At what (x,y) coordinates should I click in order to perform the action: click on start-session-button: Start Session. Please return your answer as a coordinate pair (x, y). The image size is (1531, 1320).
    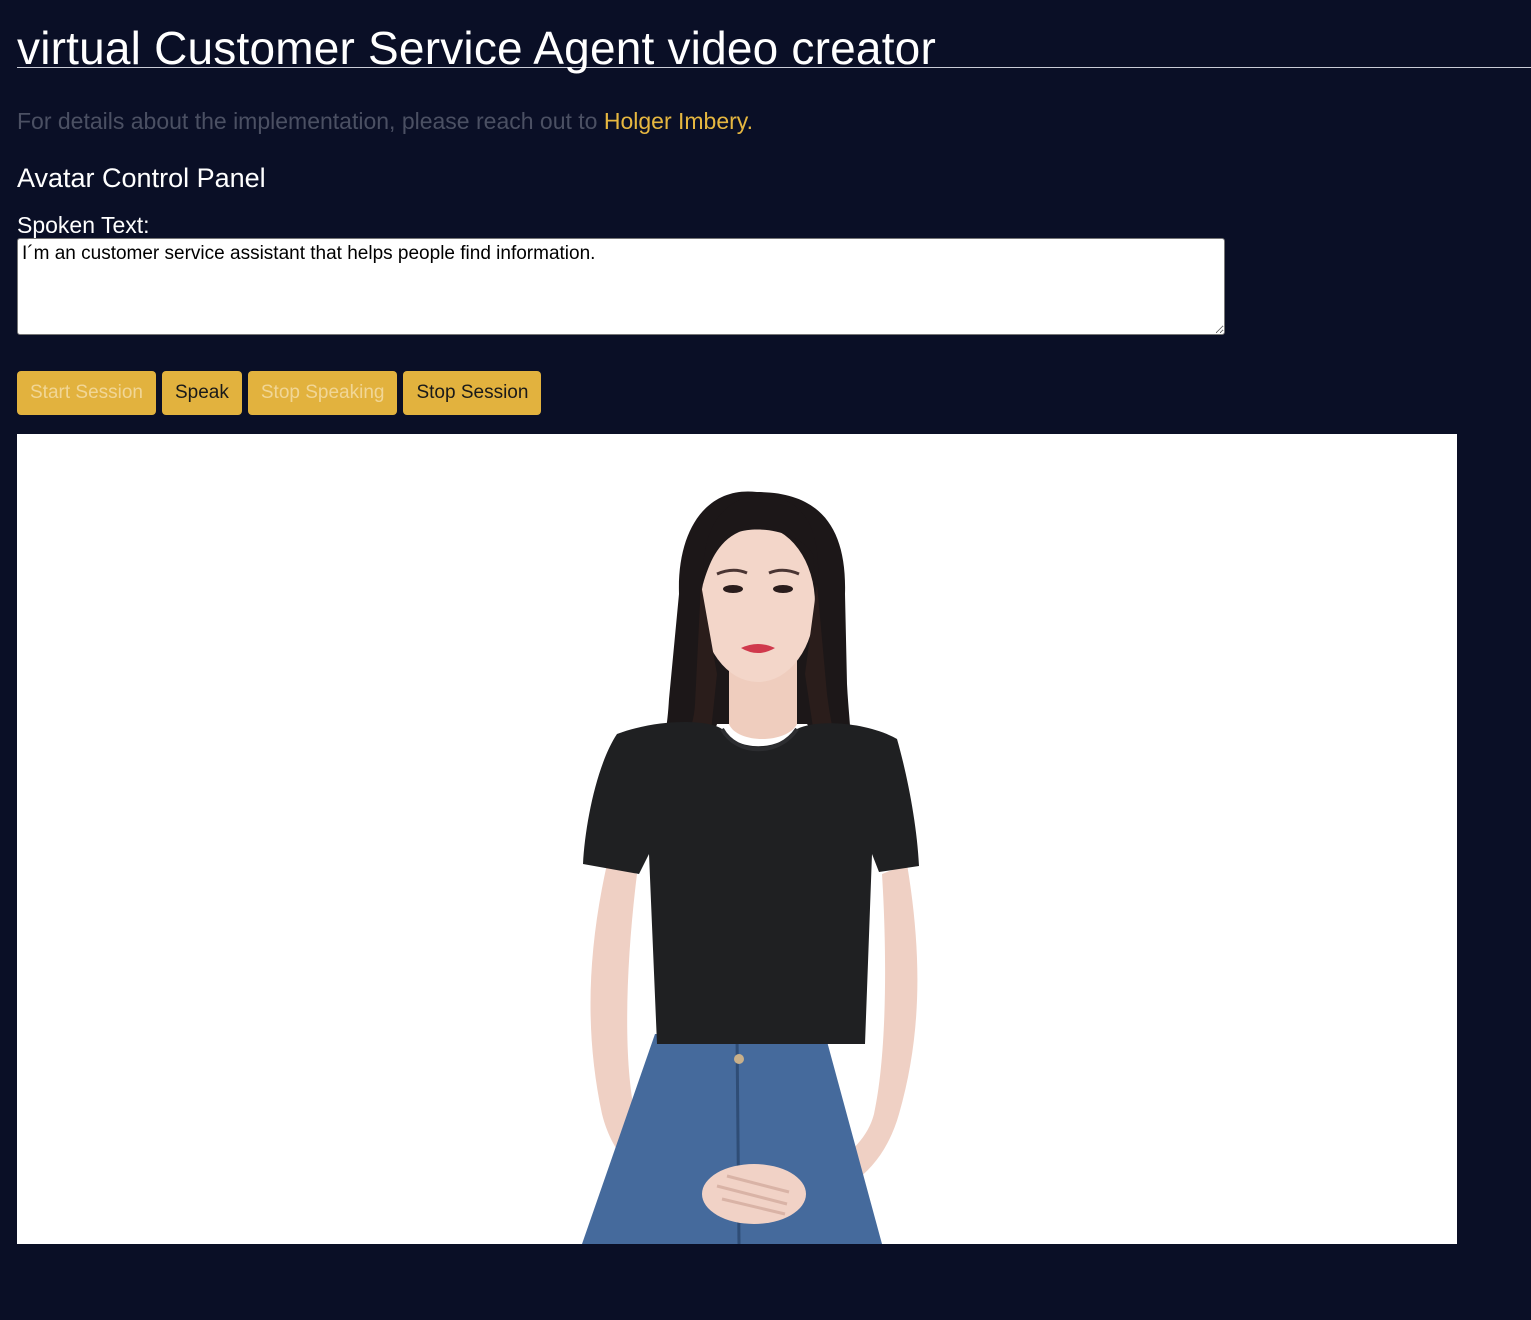
    Looking at the image, I should click on (86, 393).